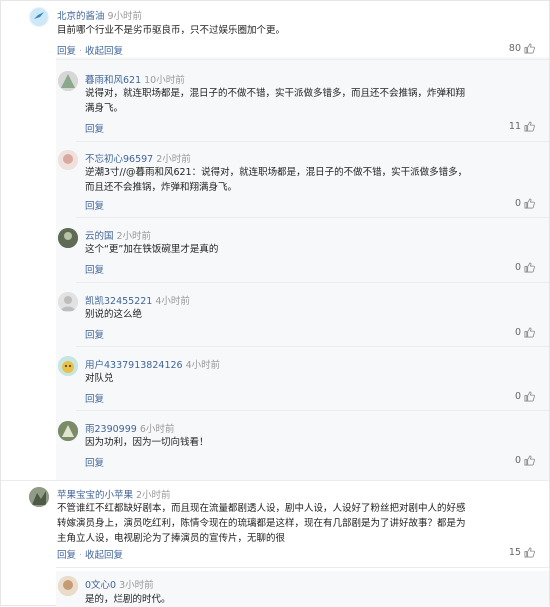  Describe the element at coordinates (128, 599) in the screenshot. I see `comment-text: 是的，烂剧的时代。` at that location.